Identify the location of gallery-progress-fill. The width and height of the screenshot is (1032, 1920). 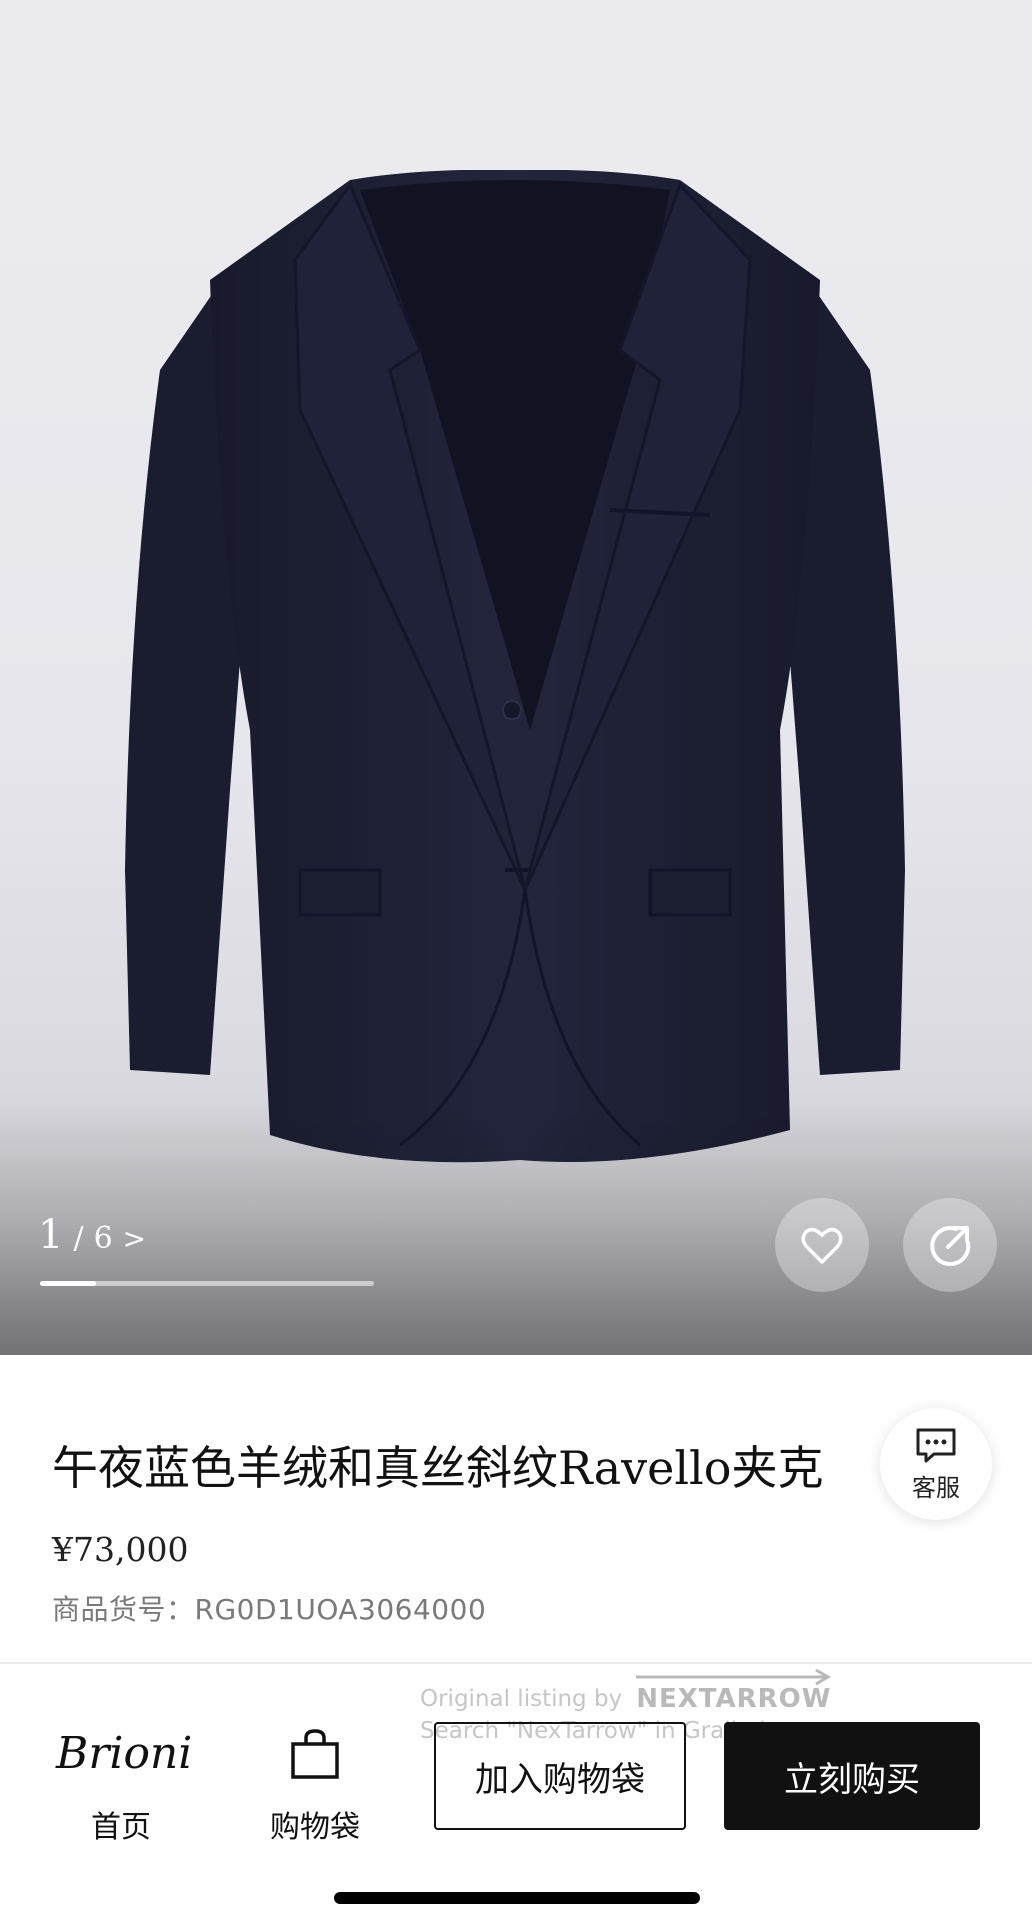
(68, 1283).